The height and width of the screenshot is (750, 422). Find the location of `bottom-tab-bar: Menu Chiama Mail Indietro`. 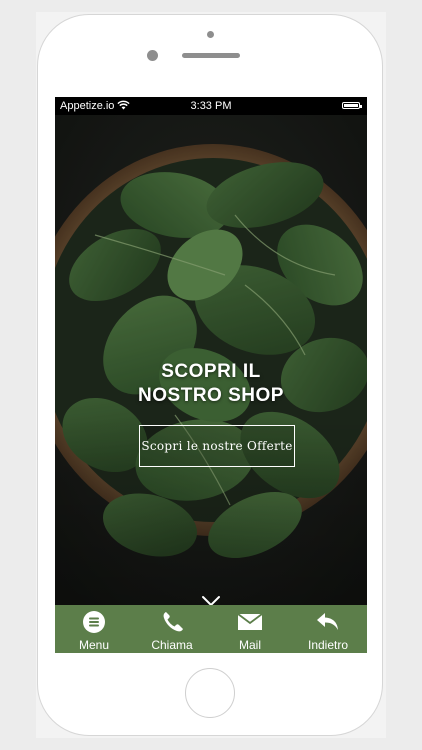

bottom-tab-bar: Menu Chiama Mail Indietro is located at coordinates (211, 629).